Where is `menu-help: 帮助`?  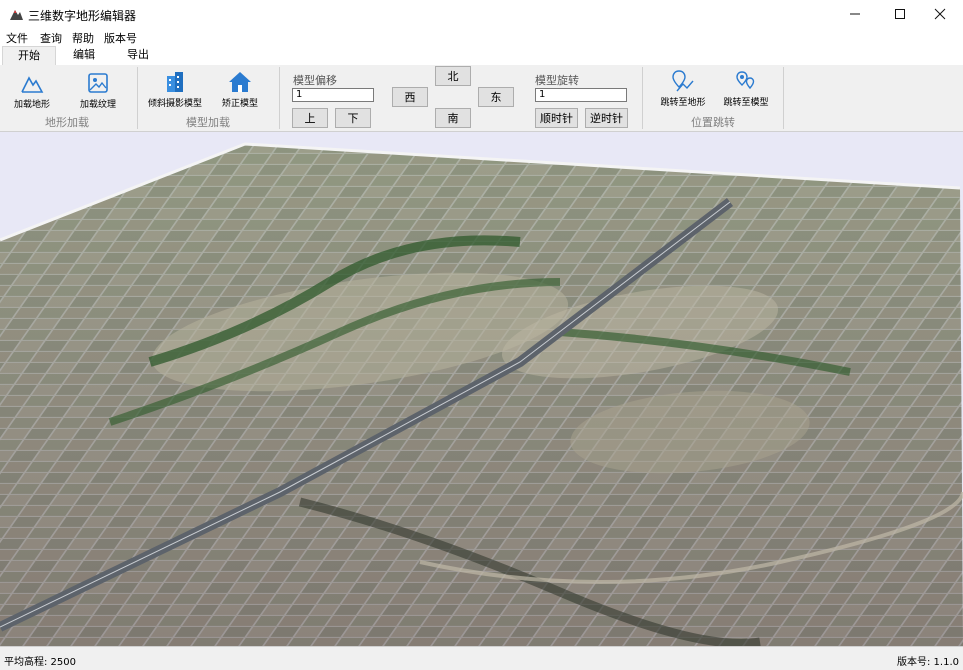
menu-help: 帮助 is located at coordinates (83, 38).